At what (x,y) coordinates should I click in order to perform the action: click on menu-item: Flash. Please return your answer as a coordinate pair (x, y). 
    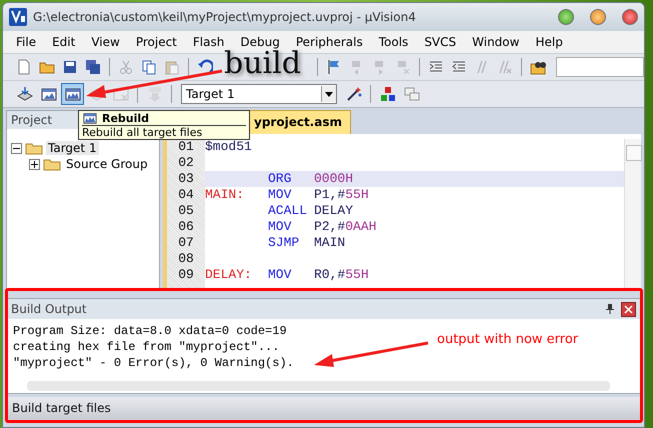
    Looking at the image, I should click on (209, 42).